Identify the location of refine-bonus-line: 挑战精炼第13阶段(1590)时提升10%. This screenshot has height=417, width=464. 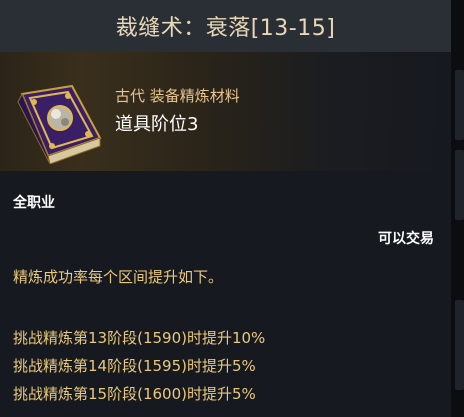
(139, 338).